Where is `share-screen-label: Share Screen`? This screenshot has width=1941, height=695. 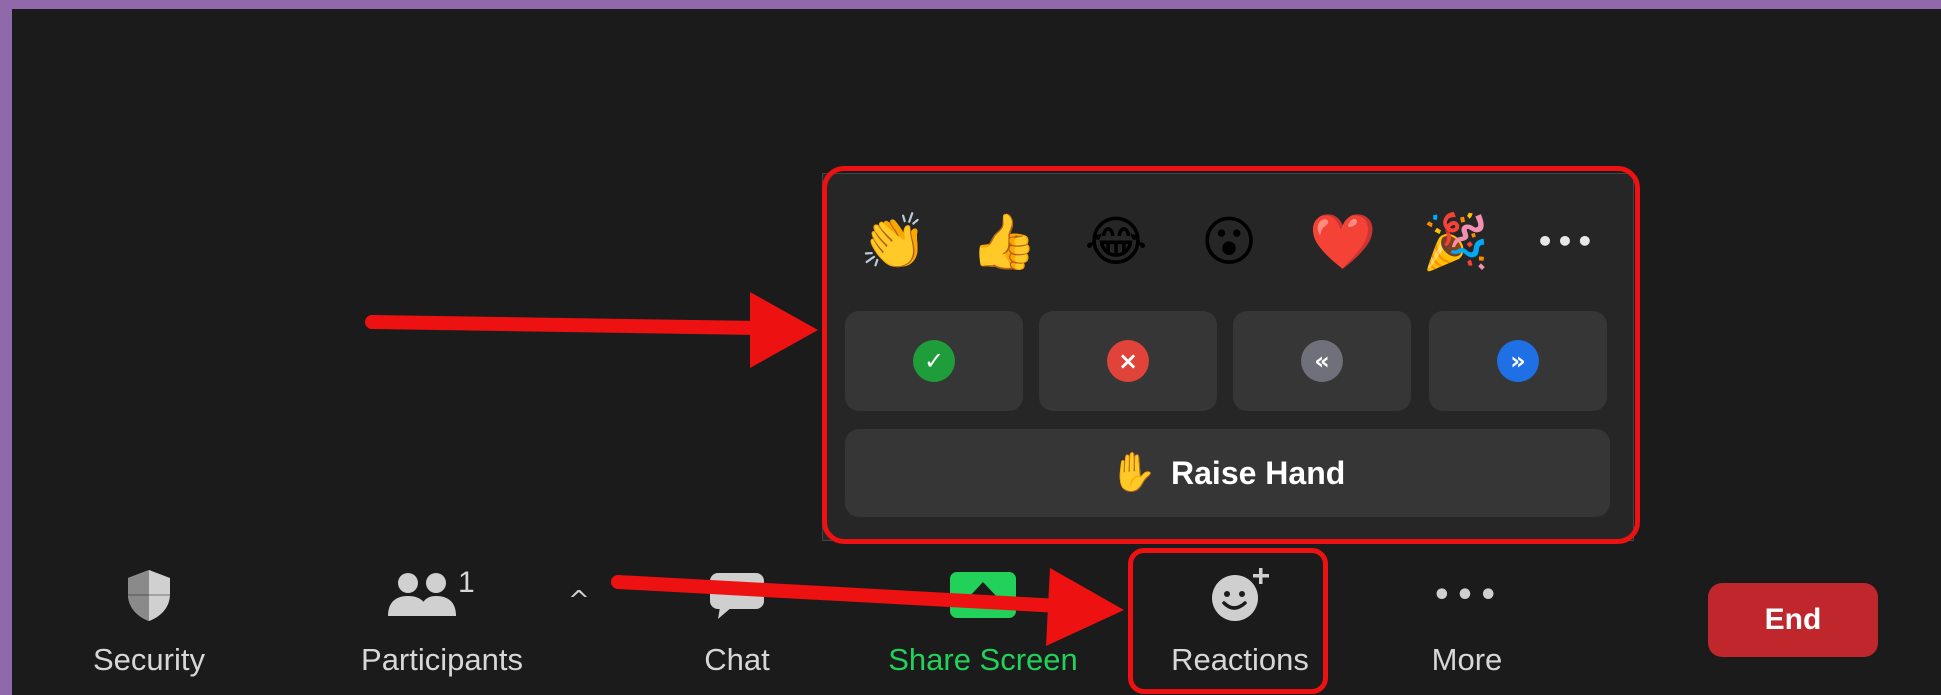
share-screen-label: Share Screen is located at coordinates (983, 659).